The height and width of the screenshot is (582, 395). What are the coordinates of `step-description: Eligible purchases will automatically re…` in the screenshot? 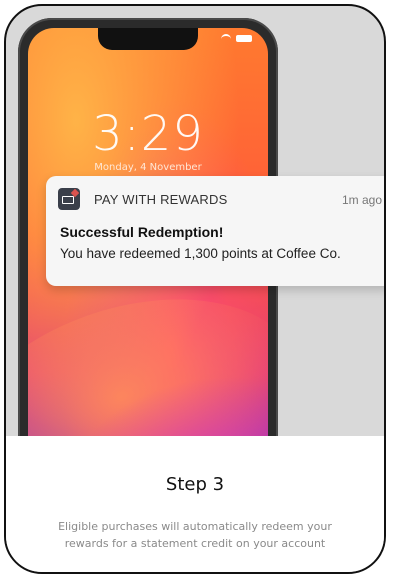 It's located at (195, 535).